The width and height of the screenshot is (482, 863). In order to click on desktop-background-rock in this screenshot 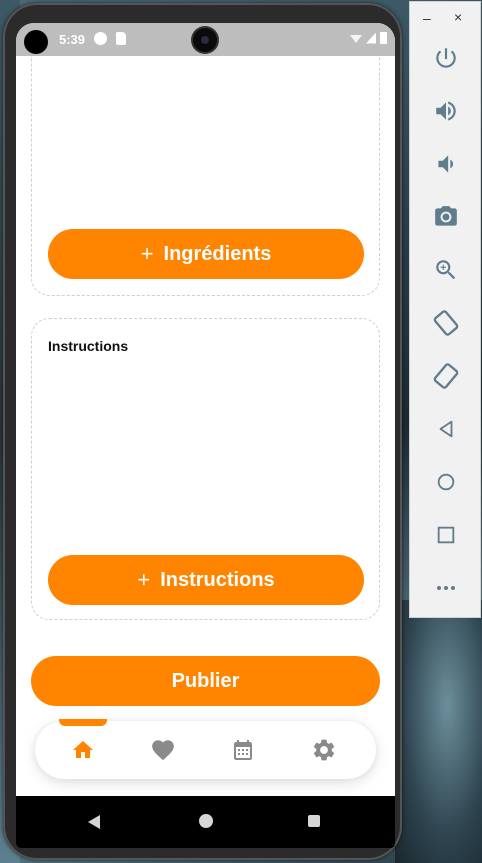, I will do `click(438, 731)`.